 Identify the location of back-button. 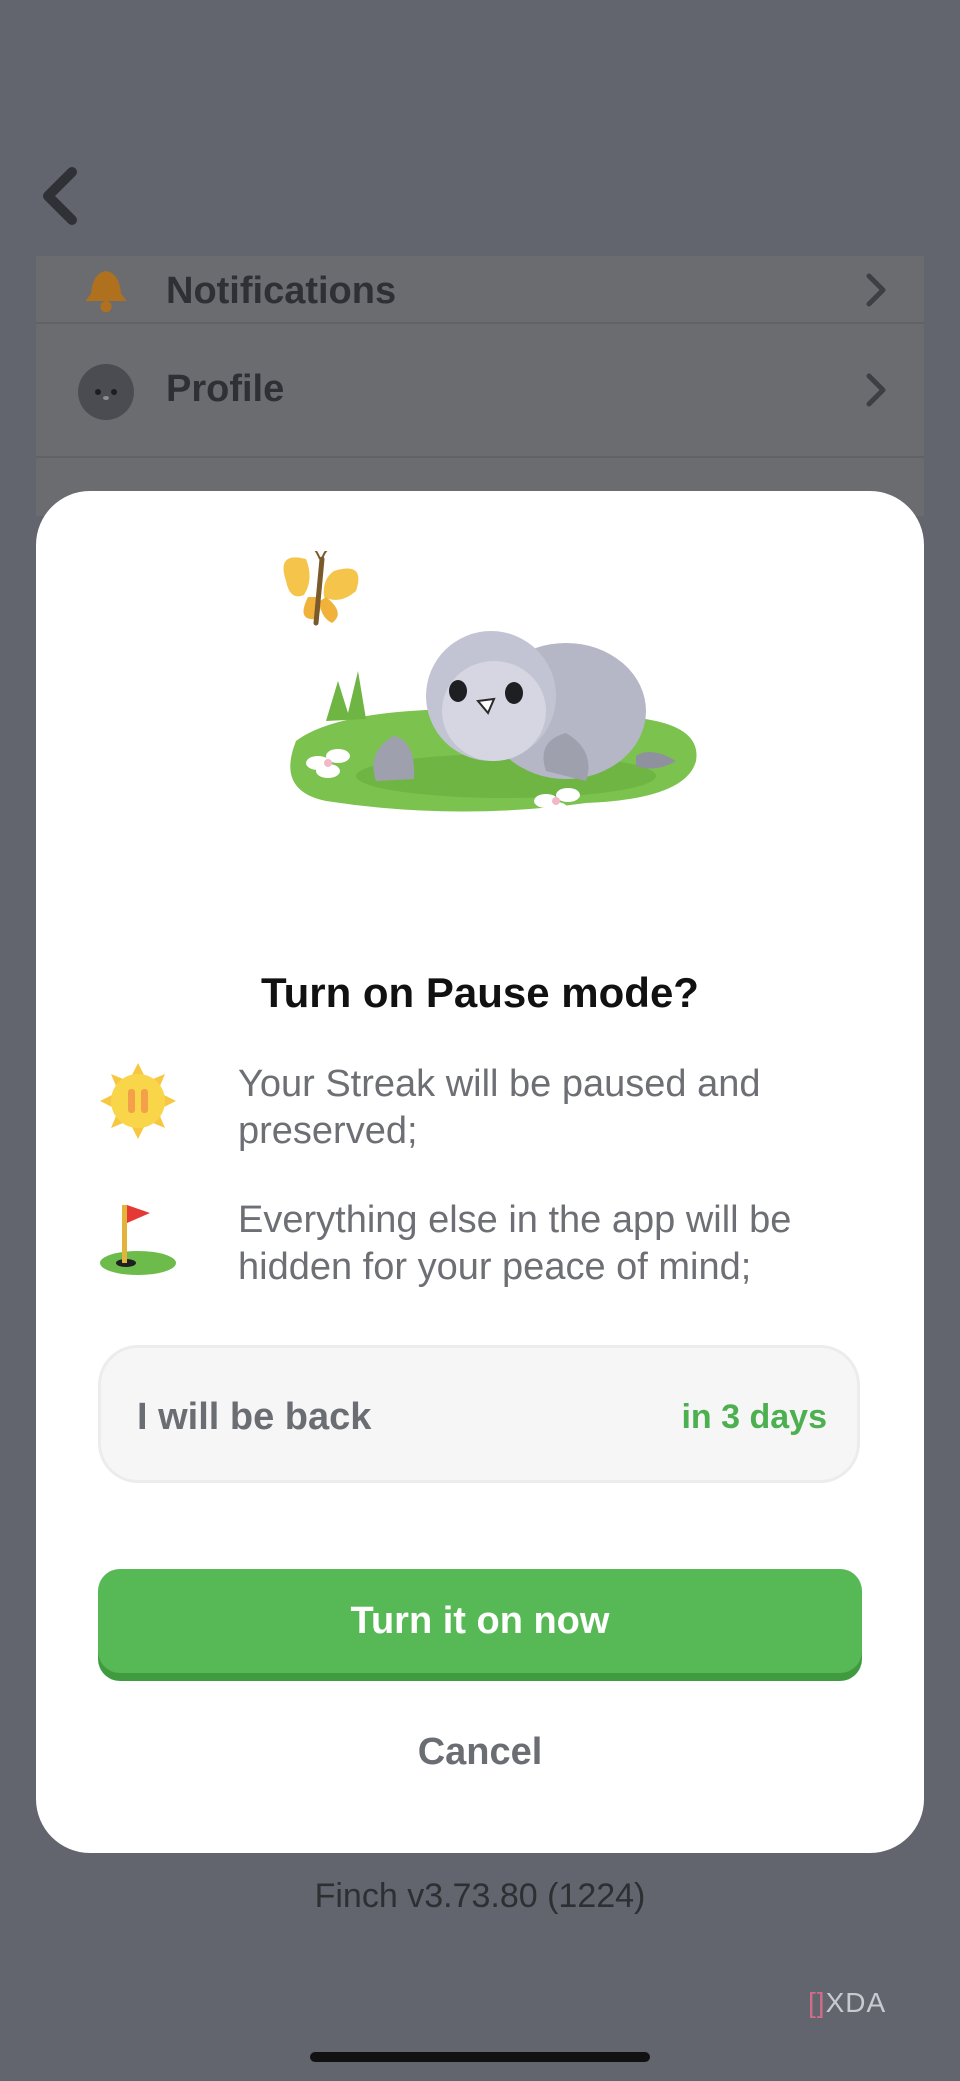
(60, 196).